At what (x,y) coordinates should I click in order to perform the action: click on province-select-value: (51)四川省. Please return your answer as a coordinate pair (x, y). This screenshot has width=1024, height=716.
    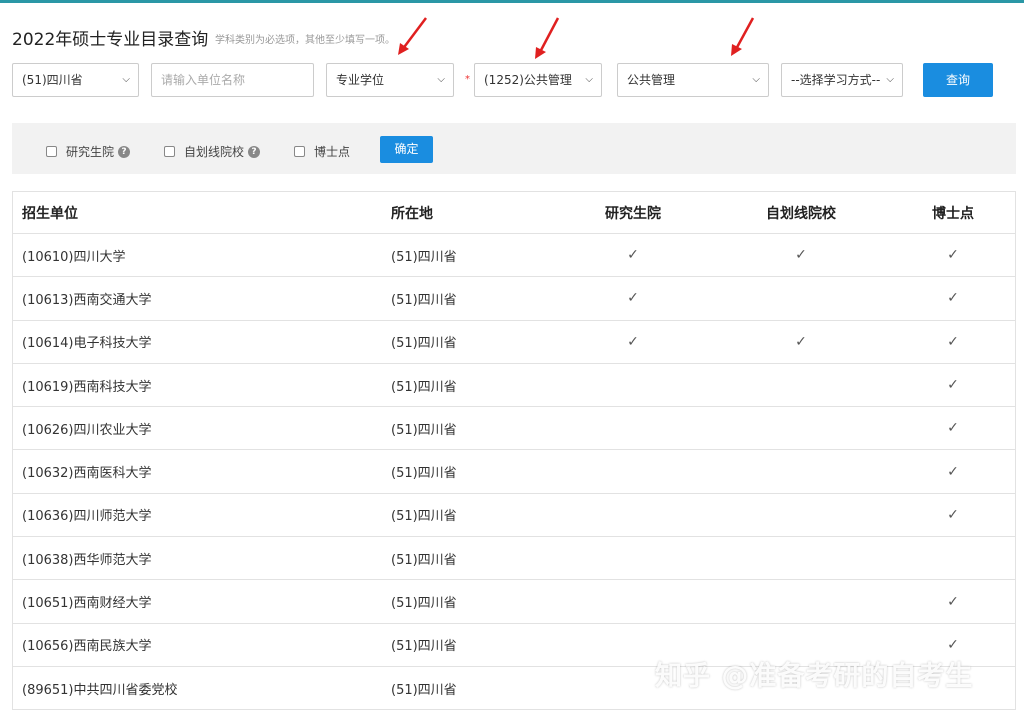
    Looking at the image, I should click on (52, 80).